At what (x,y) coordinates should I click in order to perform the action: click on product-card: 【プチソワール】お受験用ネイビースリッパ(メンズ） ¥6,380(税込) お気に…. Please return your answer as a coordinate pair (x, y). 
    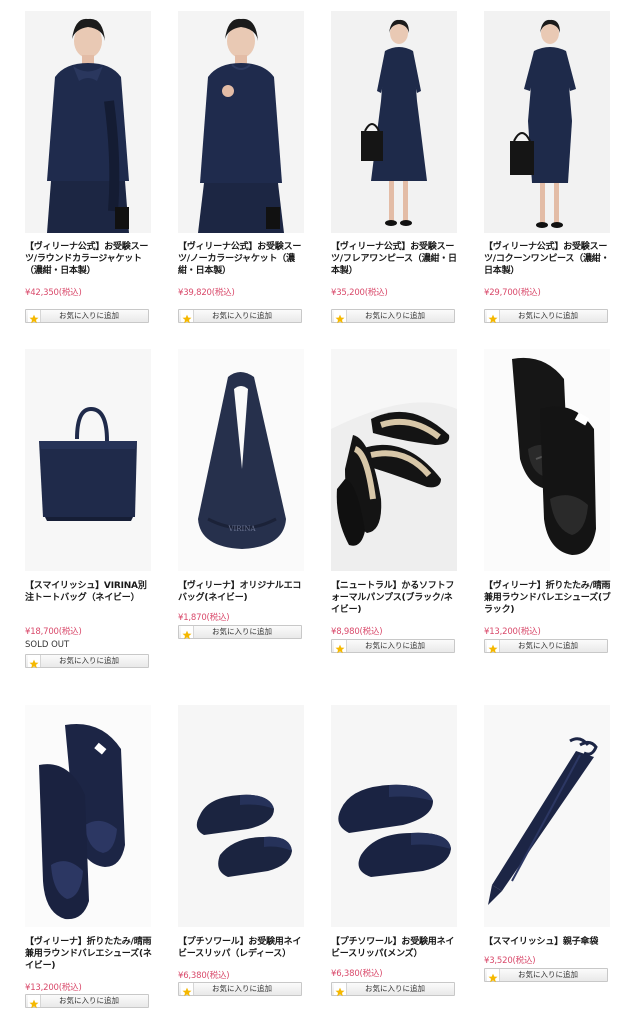
    Looking at the image, I should click on (394, 851).